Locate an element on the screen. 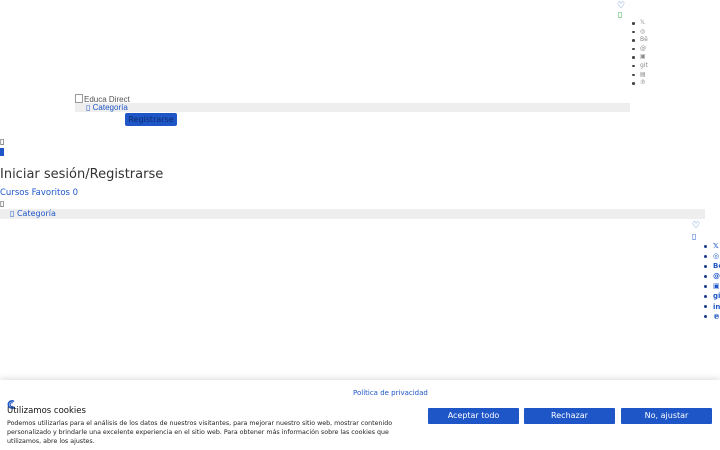 The height and width of the screenshot is (450, 720). category-icon: ▯ is located at coordinates (88, 107).